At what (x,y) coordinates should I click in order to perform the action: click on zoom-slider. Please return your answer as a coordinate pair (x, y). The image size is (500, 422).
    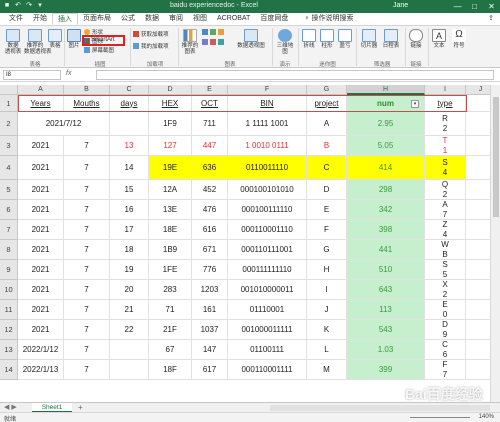
    Looking at the image, I should click on (440, 417).